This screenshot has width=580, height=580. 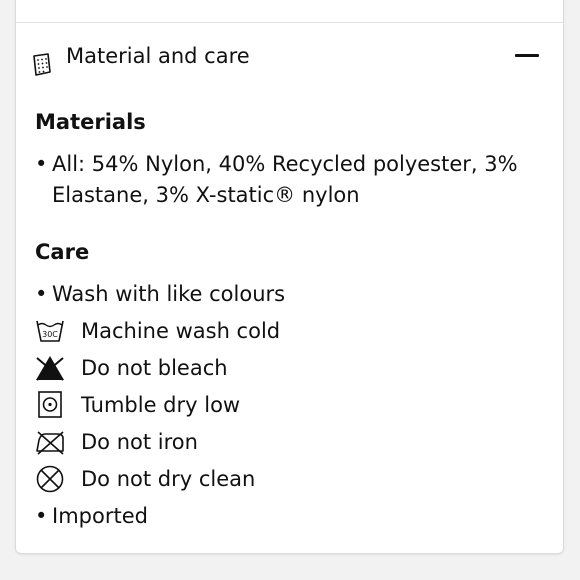 What do you see at coordinates (285, 368) in the screenshot?
I see `care-instruction-row: Do not bleach` at bounding box center [285, 368].